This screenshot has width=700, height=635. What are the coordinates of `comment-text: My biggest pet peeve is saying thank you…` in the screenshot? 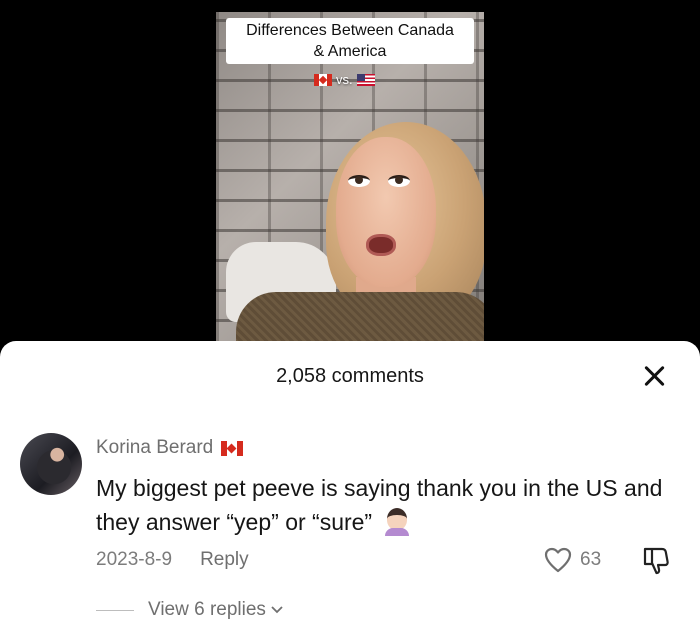 It's located at (391, 505).